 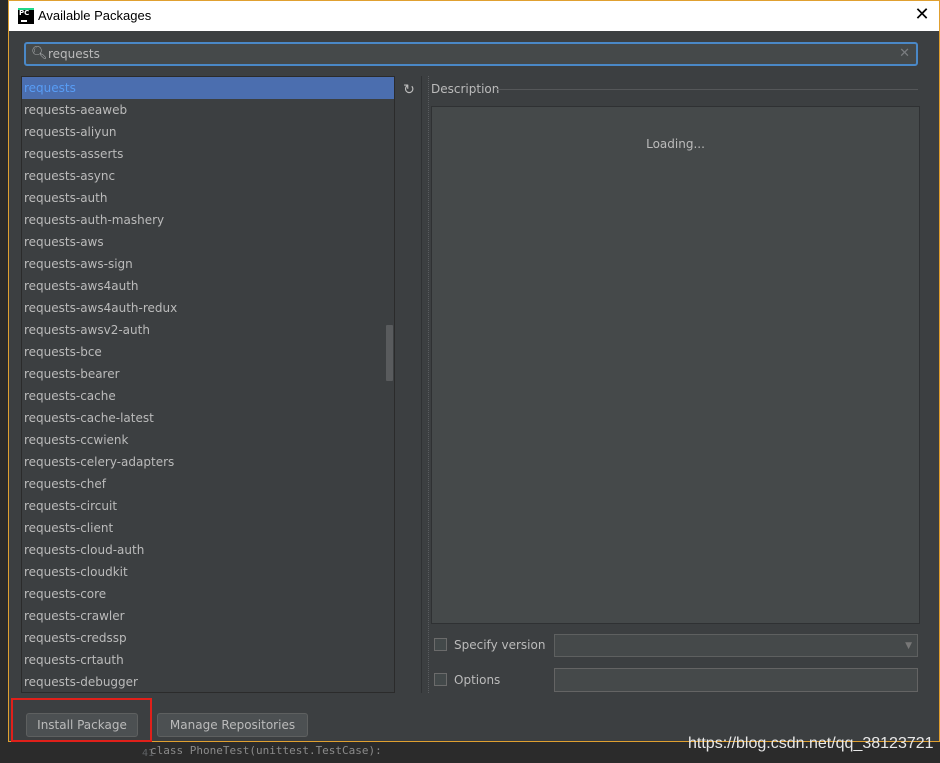 I want to click on package-list-item: requests-bearer, so click(x=208, y=374).